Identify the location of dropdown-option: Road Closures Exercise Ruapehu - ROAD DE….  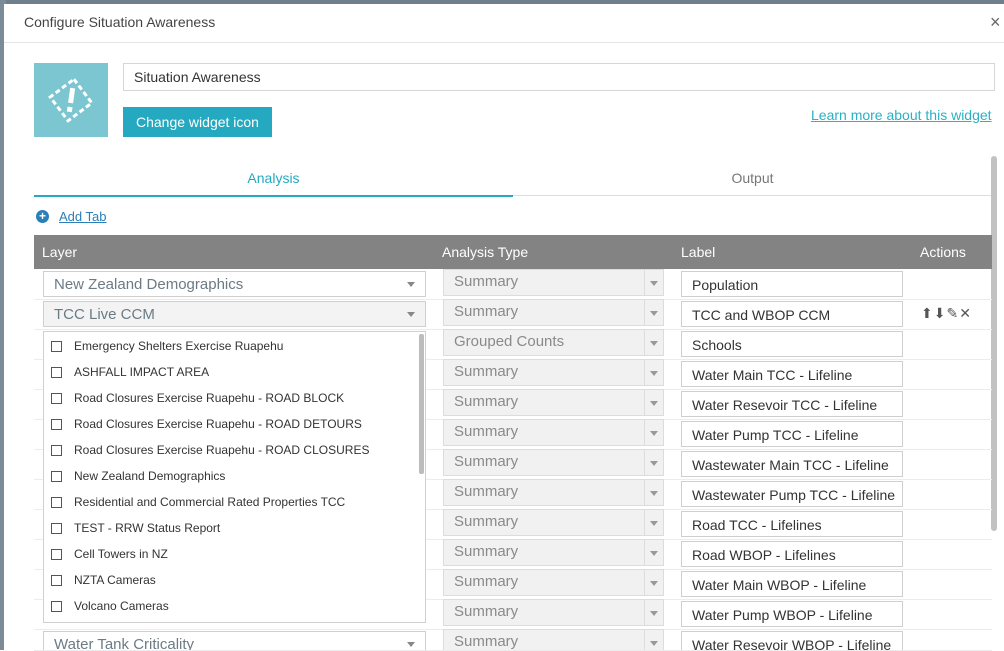
(229, 425).